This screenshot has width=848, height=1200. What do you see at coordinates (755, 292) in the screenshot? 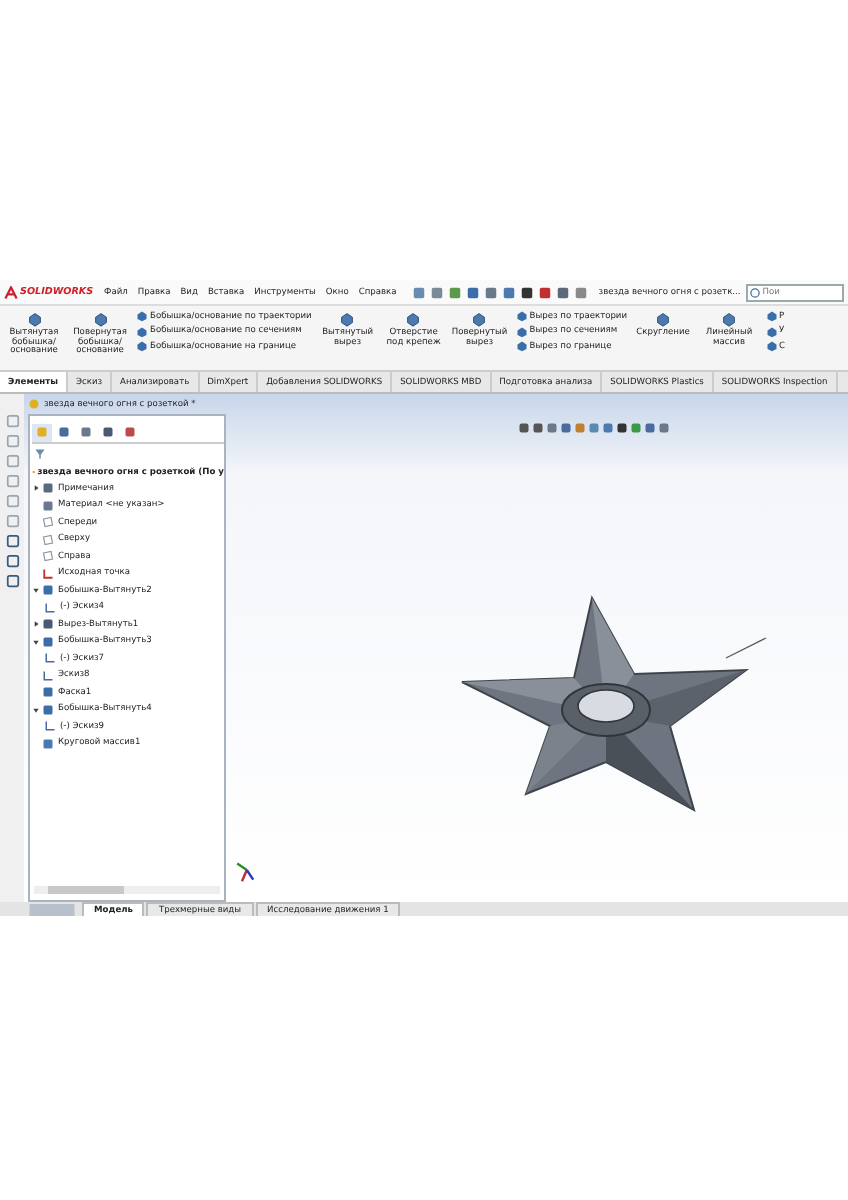
I see `info-icon` at bounding box center [755, 292].